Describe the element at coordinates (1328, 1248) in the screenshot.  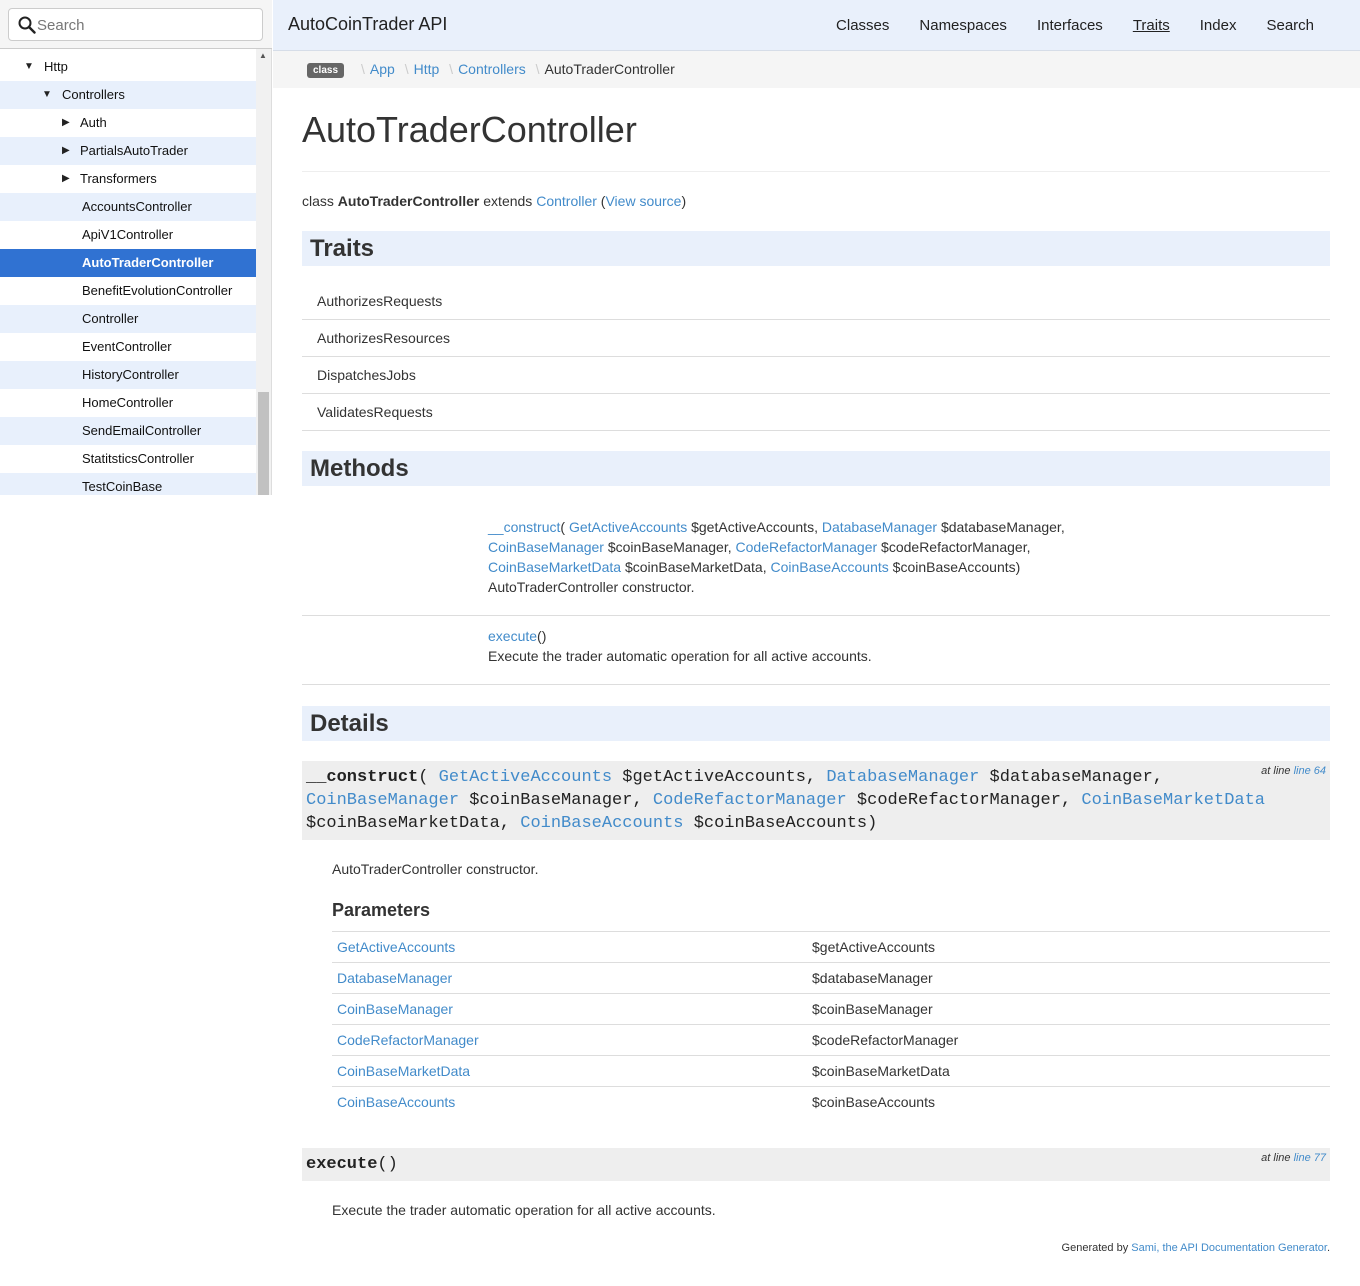
I see `footer-suffix: .` at that location.